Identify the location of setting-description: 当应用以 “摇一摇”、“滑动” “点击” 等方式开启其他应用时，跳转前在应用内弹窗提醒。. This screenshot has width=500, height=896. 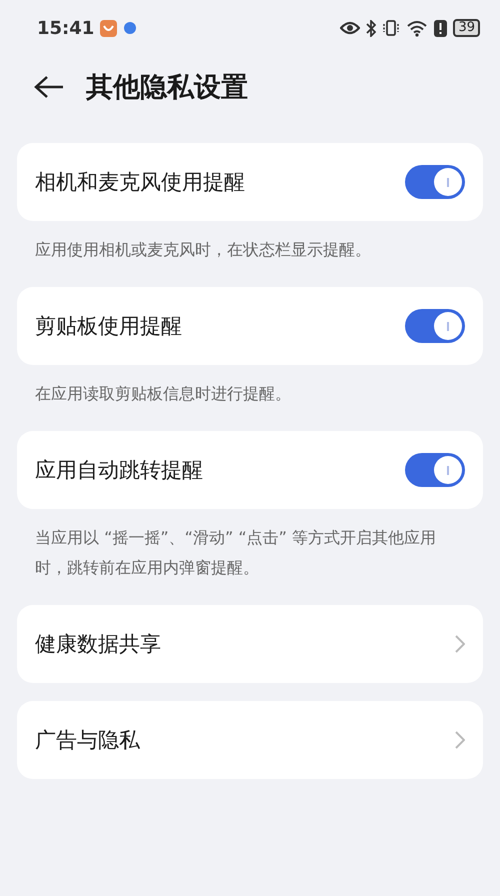
(235, 553).